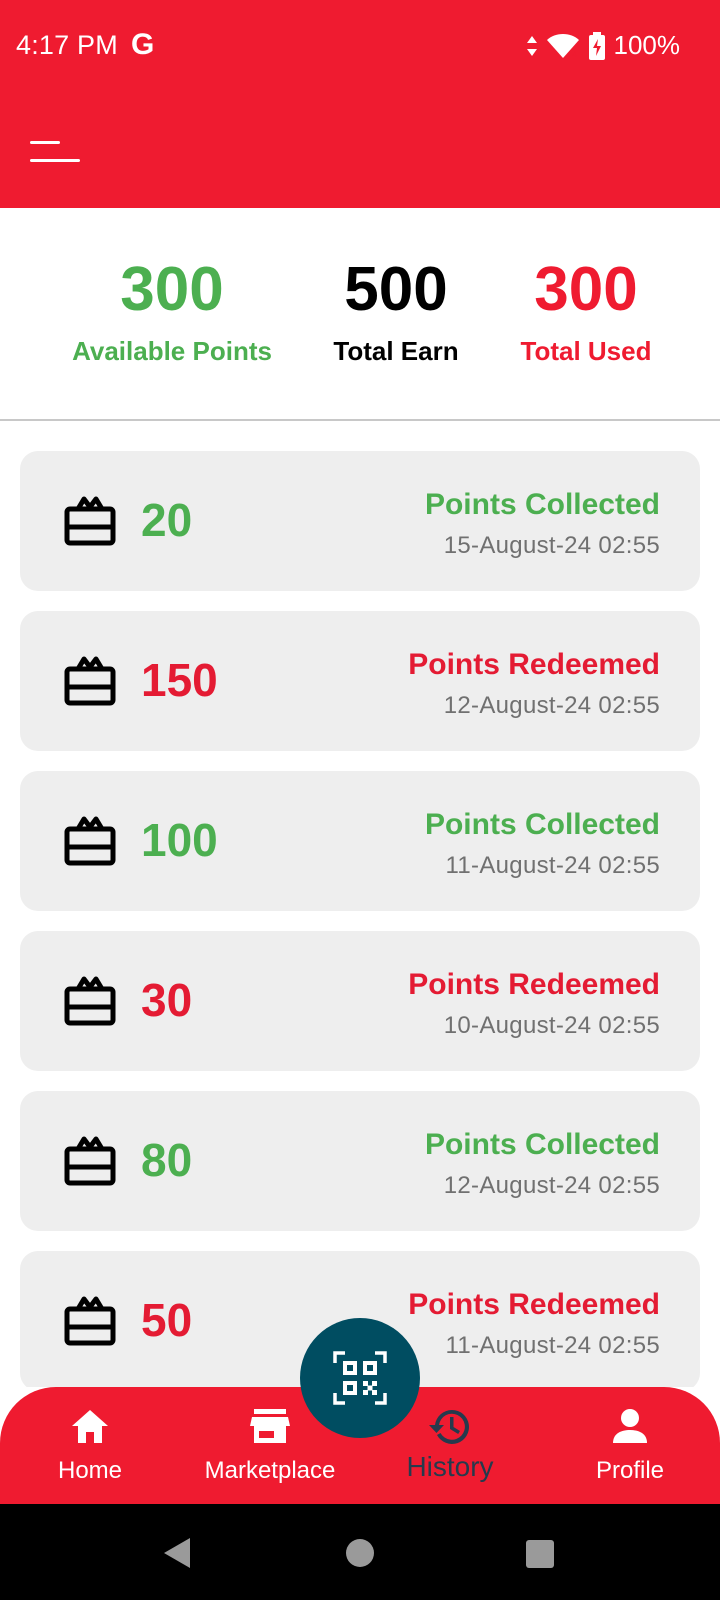  Describe the element at coordinates (540, 1554) in the screenshot. I see `recents-icon` at that location.